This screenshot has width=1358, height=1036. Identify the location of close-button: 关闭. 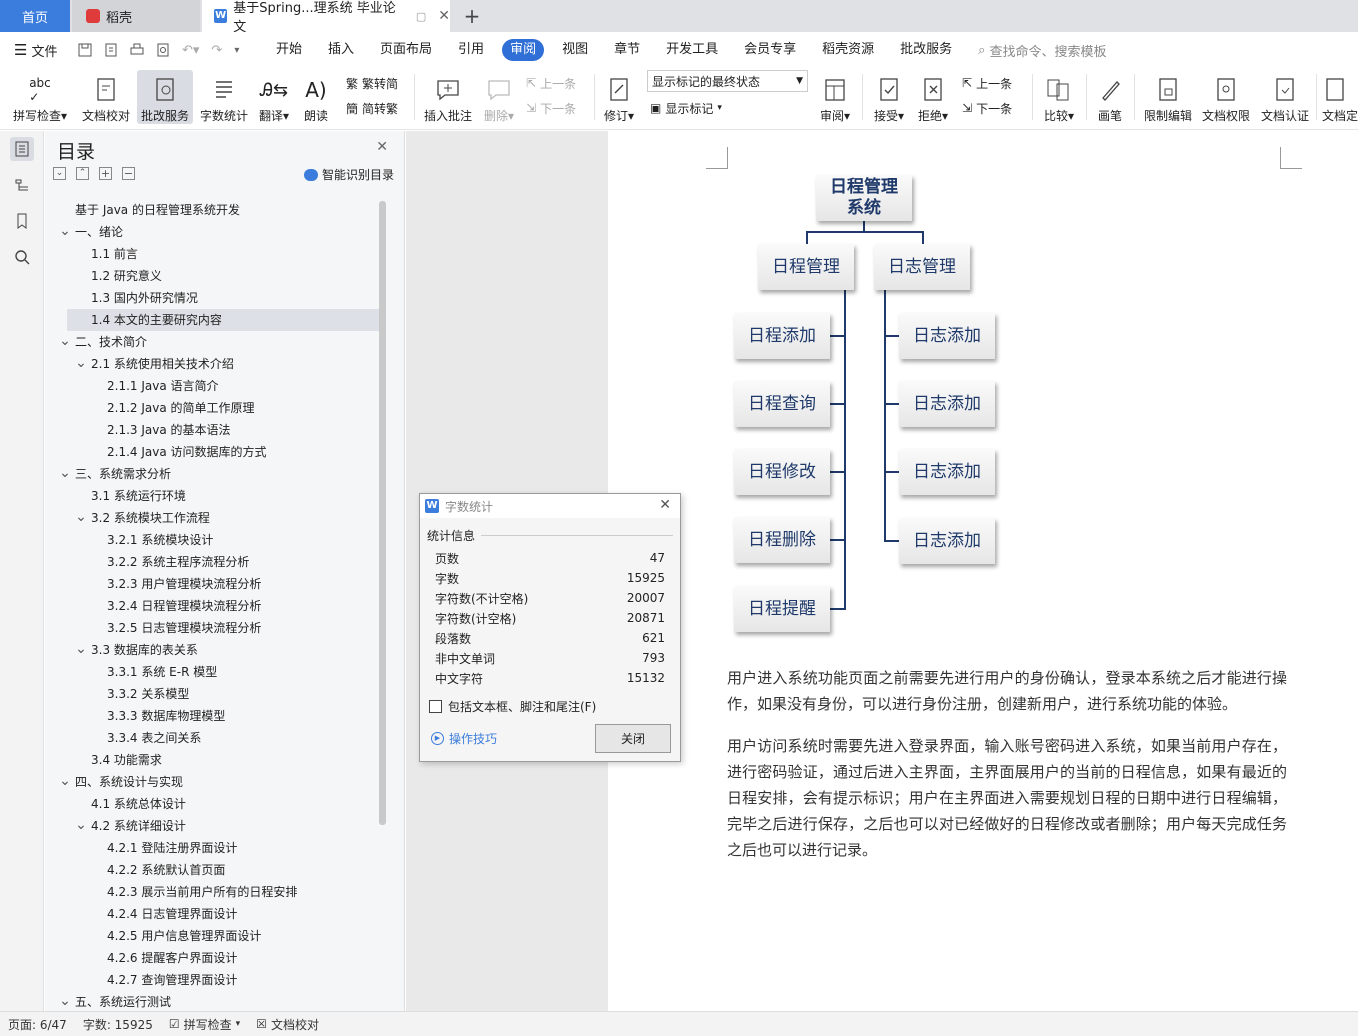
(633, 738).